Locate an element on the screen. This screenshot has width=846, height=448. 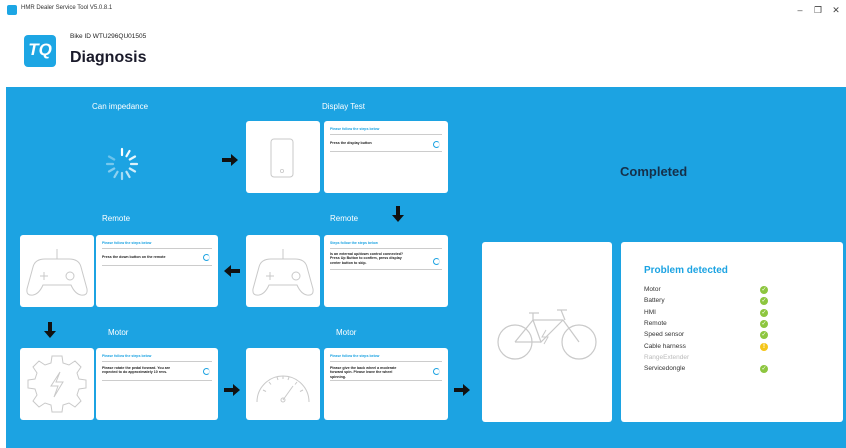
motor-card-right is located at coordinates (283, 384).